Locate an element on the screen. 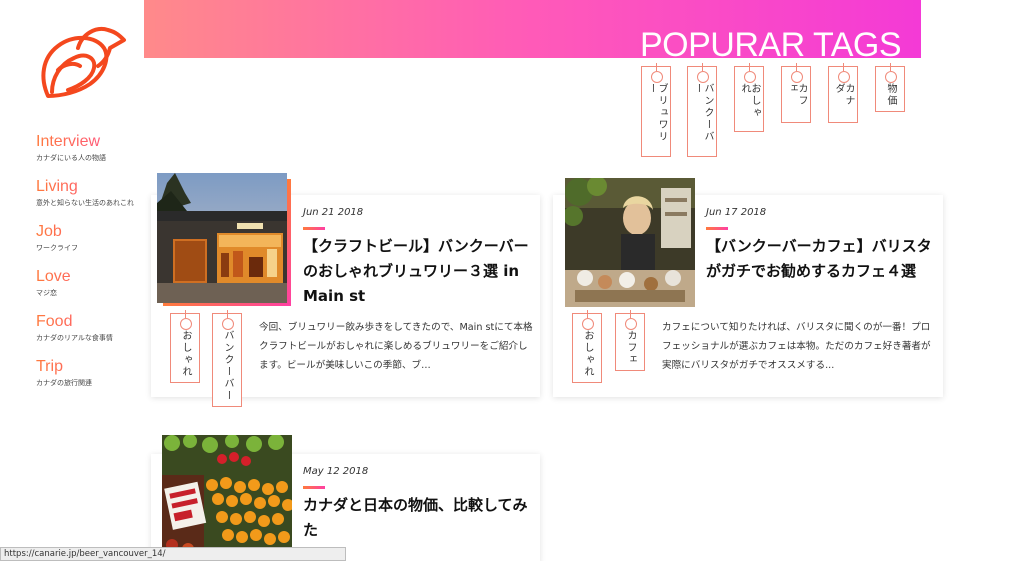 This screenshot has height=561, width=1036. post-date: May 12 2018 is located at coordinates (336, 471).